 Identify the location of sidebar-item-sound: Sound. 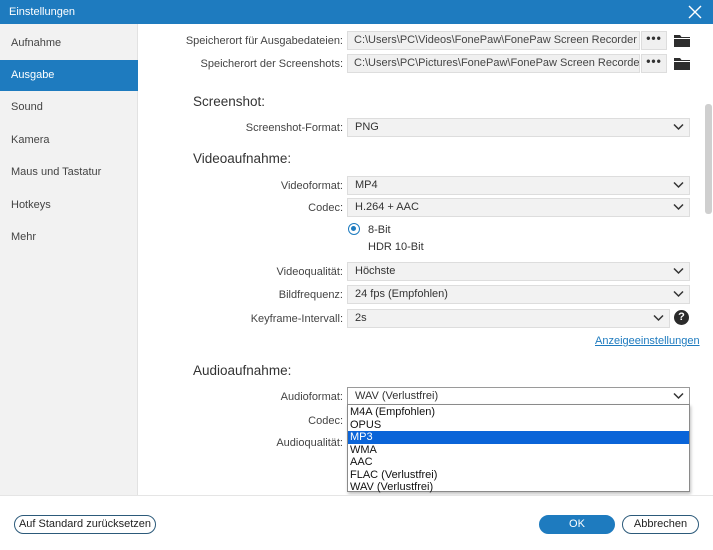
(69, 107).